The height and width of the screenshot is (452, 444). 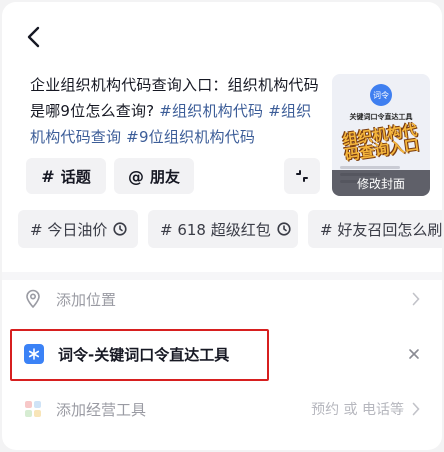 What do you see at coordinates (190, 137) in the screenshot?
I see `hashtag: #9位组织机构代码` at bounding box center [190, 137].